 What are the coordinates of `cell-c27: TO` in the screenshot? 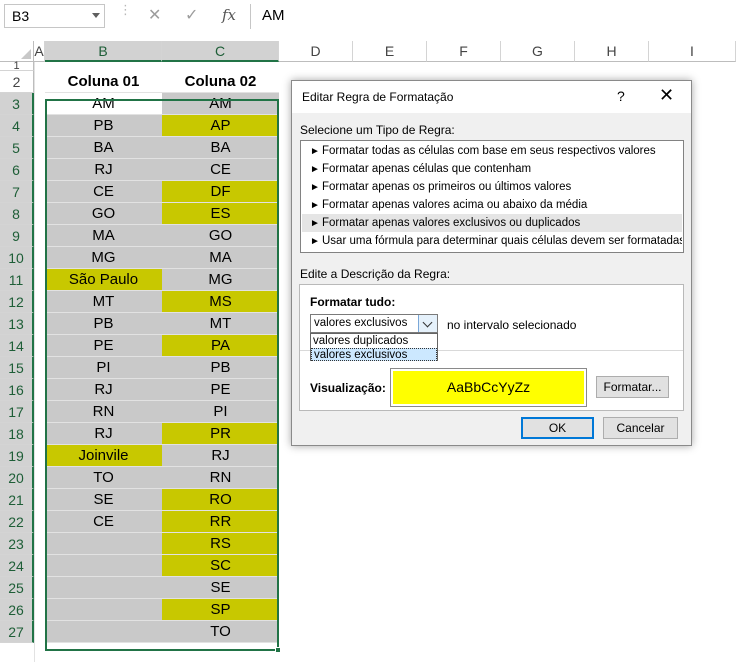 It's located at (220, 632).